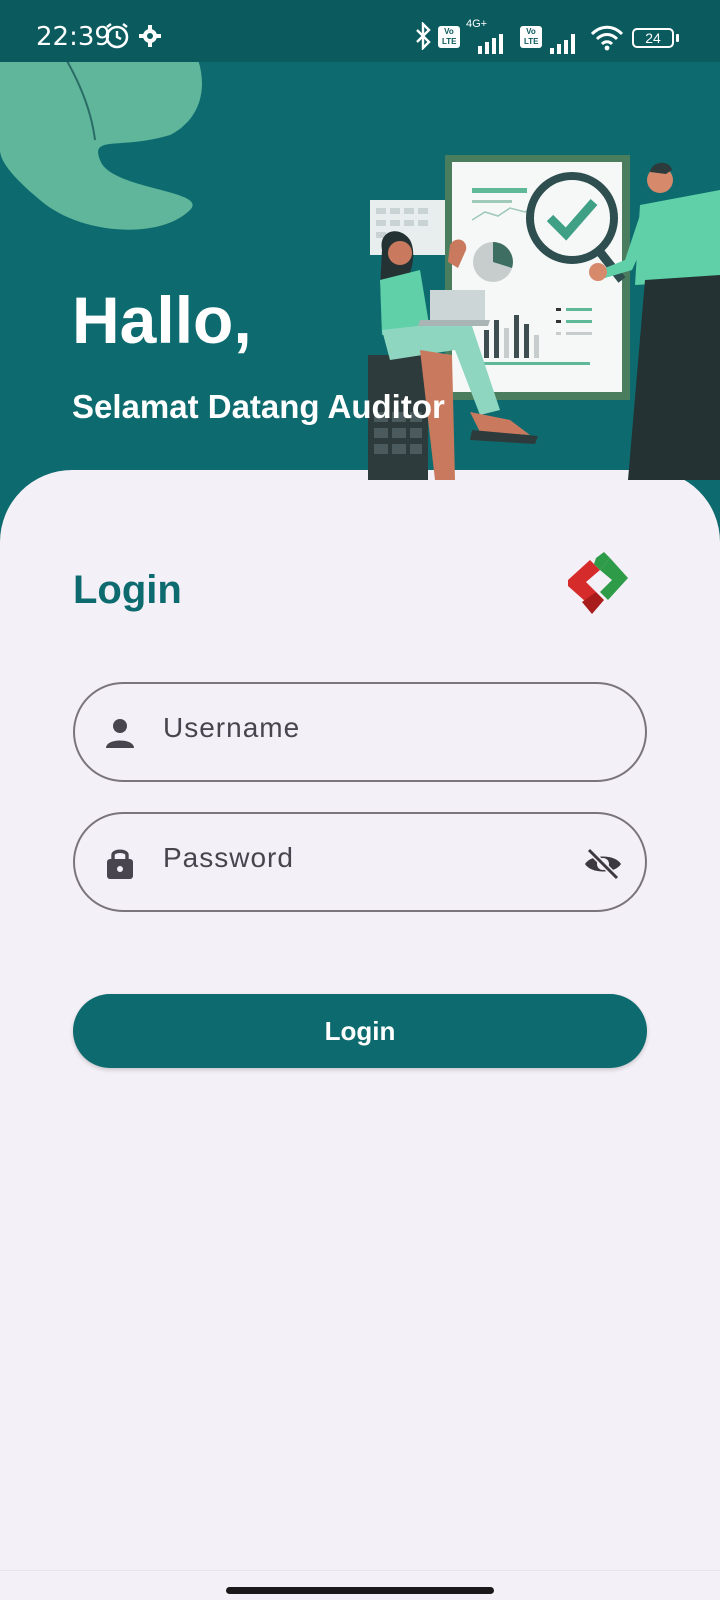  What do you see at coordinates (653, 38) in the screenshot?
I see `battery-icon: 24` at bounding box center [653, 38].